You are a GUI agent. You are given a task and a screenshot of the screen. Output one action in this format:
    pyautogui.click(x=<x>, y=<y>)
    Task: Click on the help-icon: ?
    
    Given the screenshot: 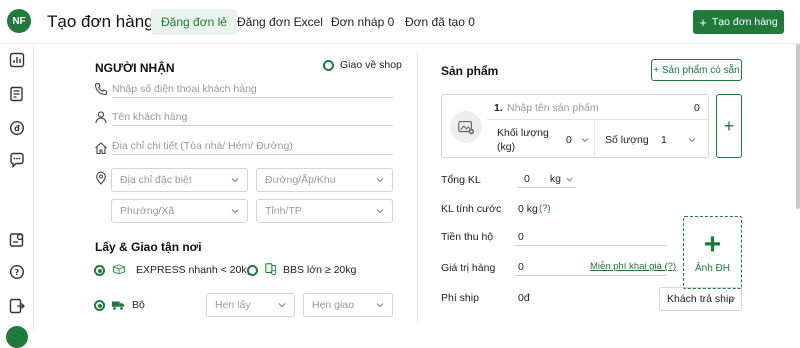 What is the action you would take?
    pyautogui.click(x=17, y=272)
    